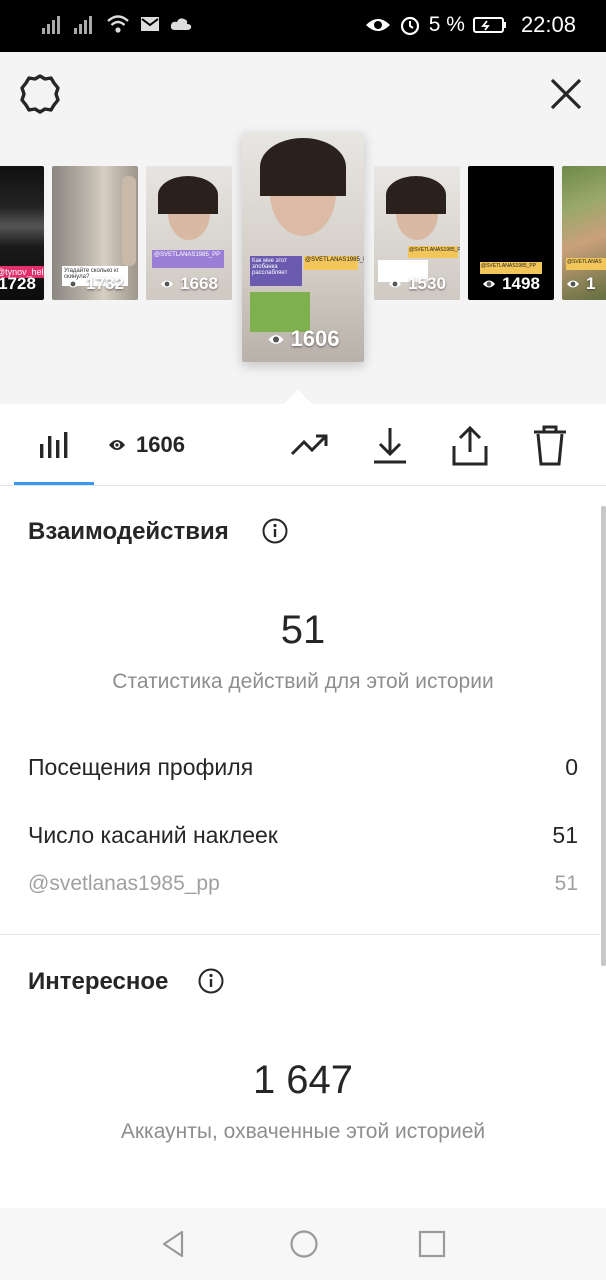 Image resolution: width=606 pixels, height=1280 pixels. Describe the element at coordinates (571, 767) in the screenshot. I see `profile-visits-value: 0` at that location.